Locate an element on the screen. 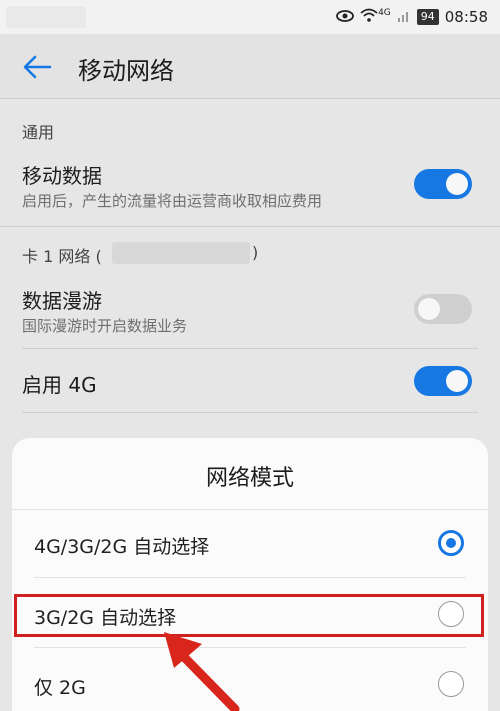 The width and height of the screenshot is (500, 711). dialog-title: 网络模式 is located at coordinates (249, 478).